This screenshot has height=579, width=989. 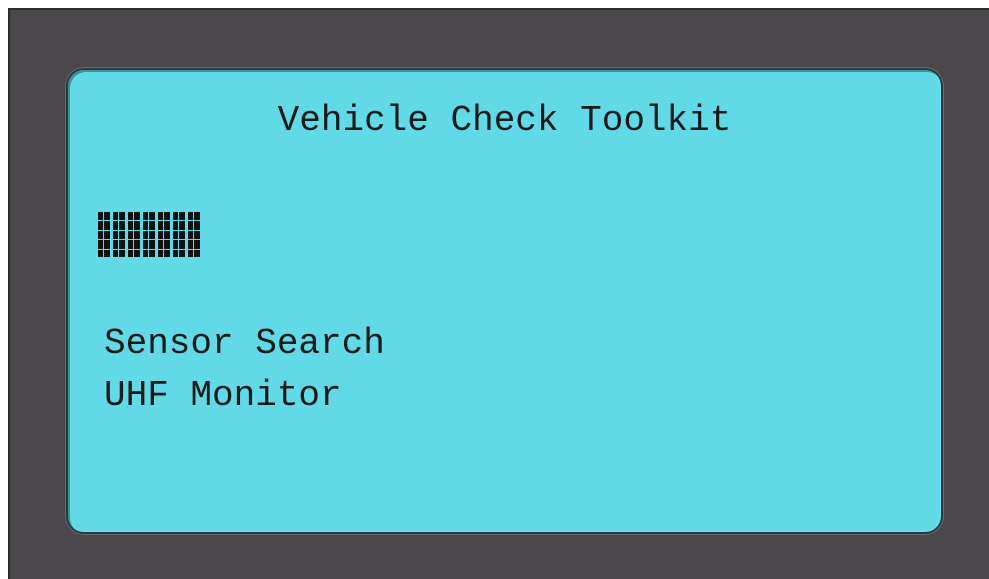 I want to click on menu-item-uhf-monitor: UHF Monitor, so click(x=244, y=404).